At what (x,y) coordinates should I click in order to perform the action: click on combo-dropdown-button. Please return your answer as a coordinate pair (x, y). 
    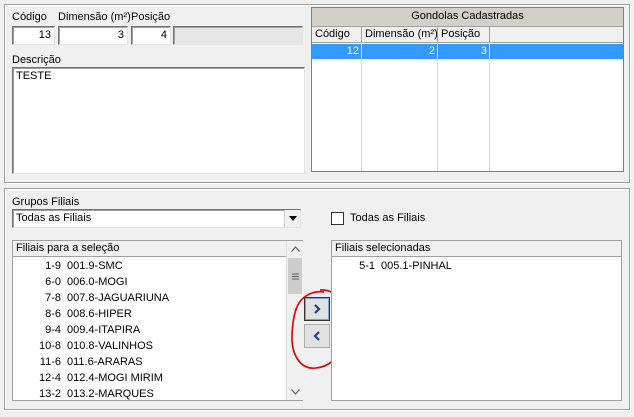
    Looking at the image, I should click on (292, 218).